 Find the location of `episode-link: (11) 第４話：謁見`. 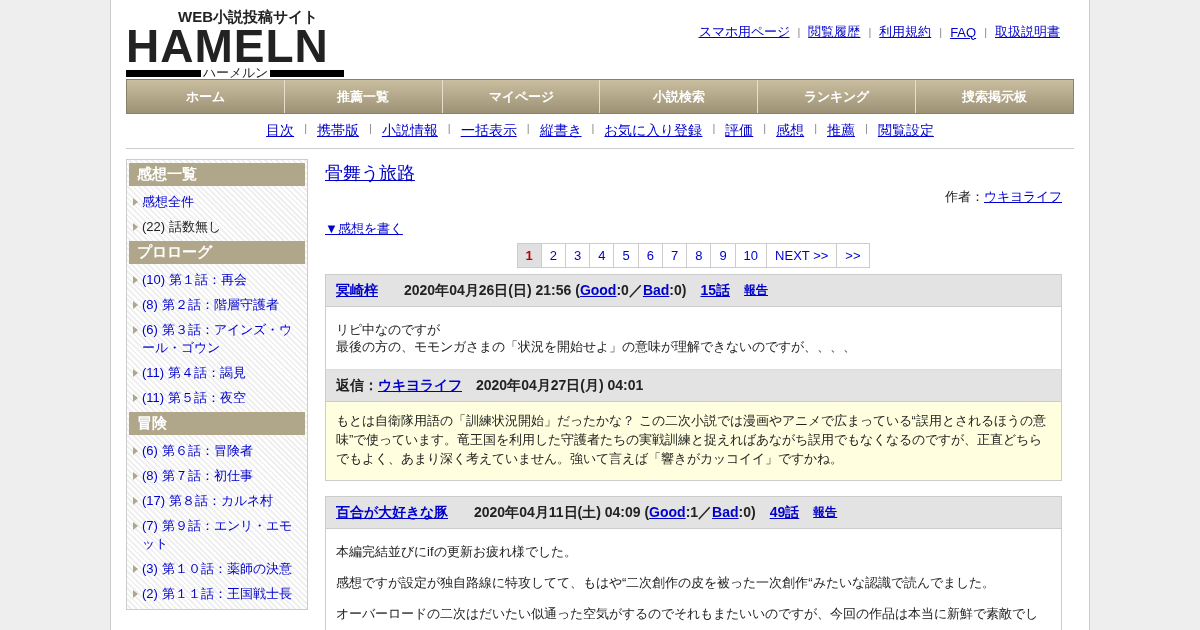

episode-link: (11) 第４話：謁見 is located at coordinates (194, 373).